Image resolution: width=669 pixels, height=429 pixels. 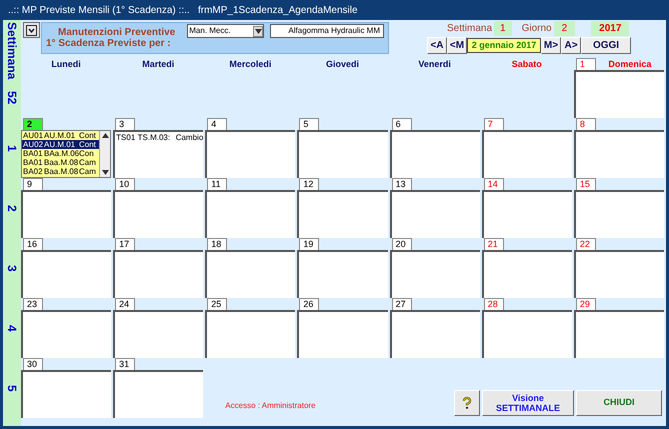 I want to click on day-number-tab: 2, so click(x=33, y=124).